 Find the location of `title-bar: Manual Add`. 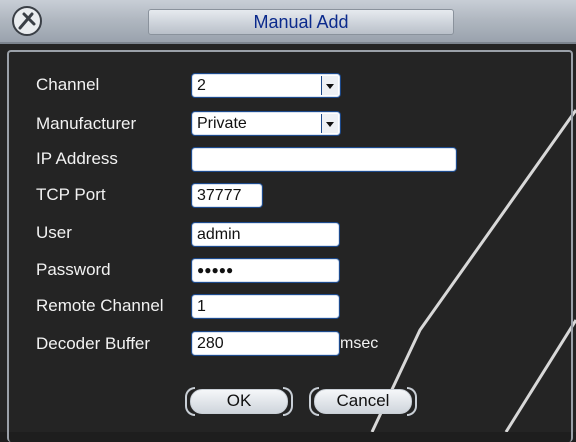

title-bar: Manual Add is located at coordinates (288, 22).